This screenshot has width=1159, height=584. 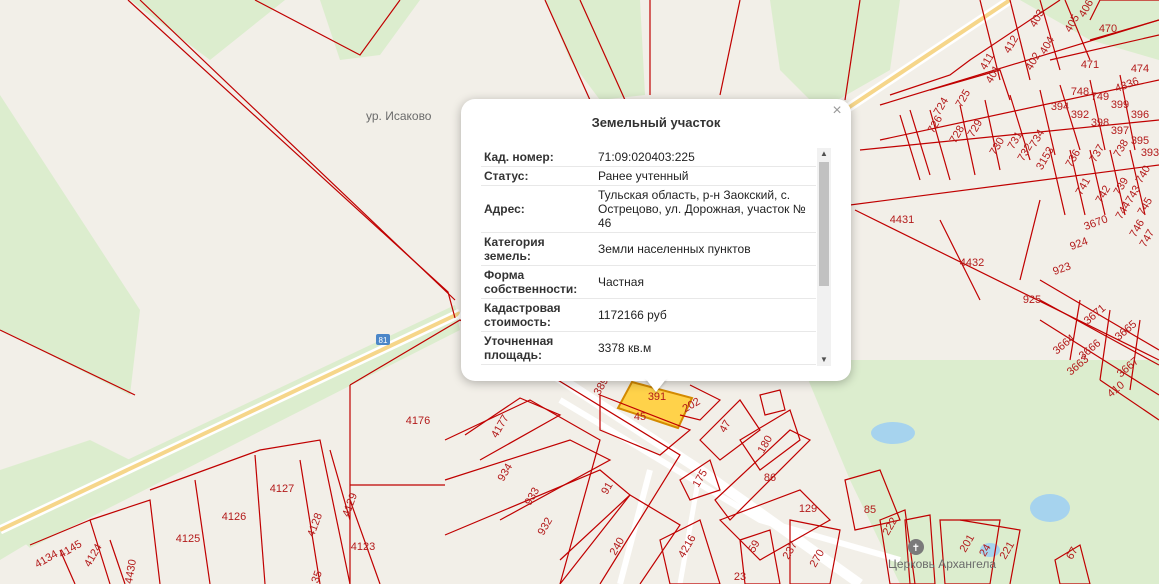 I want to click on plot-number-label: 397, so click(x=1120, y=131).